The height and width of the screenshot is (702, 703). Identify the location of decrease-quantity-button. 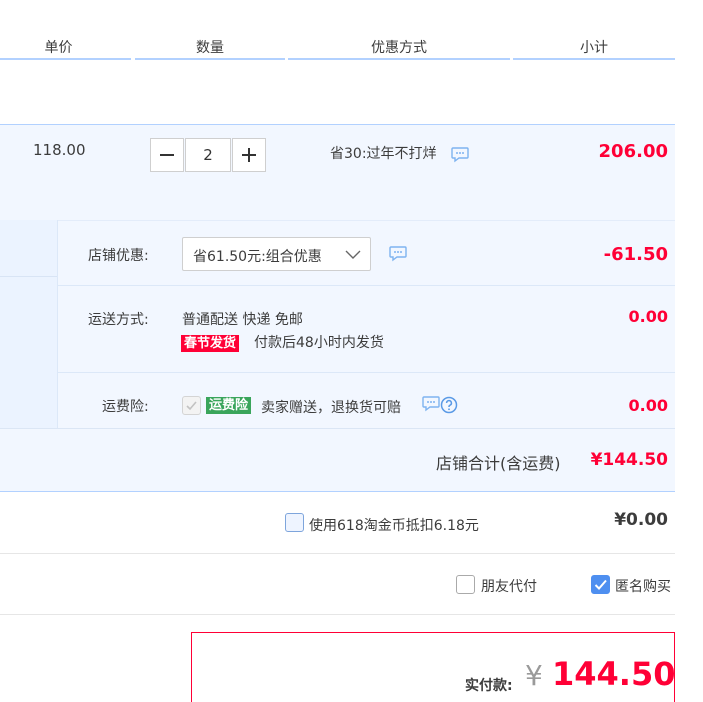
(167, 155).